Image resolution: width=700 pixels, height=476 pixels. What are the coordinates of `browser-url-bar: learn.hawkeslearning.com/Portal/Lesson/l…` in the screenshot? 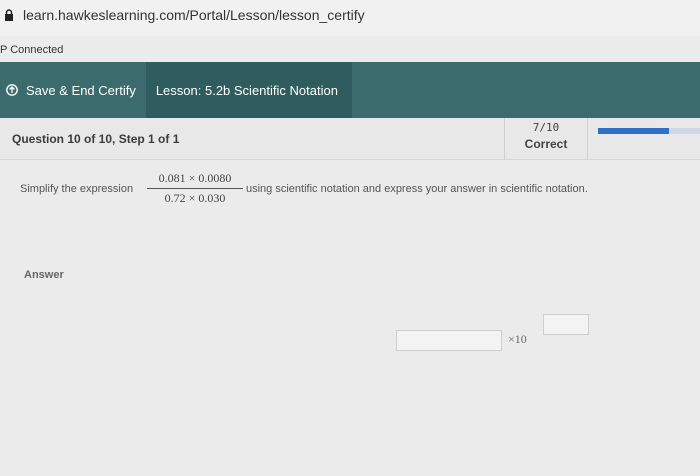 It's located at (350, 18).